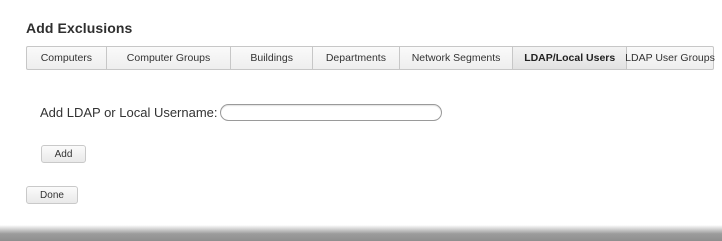  Describe the element at coordinates (169, 58) in the screenshot. I see `tab-computer-groups: Computer Groups` at that location.